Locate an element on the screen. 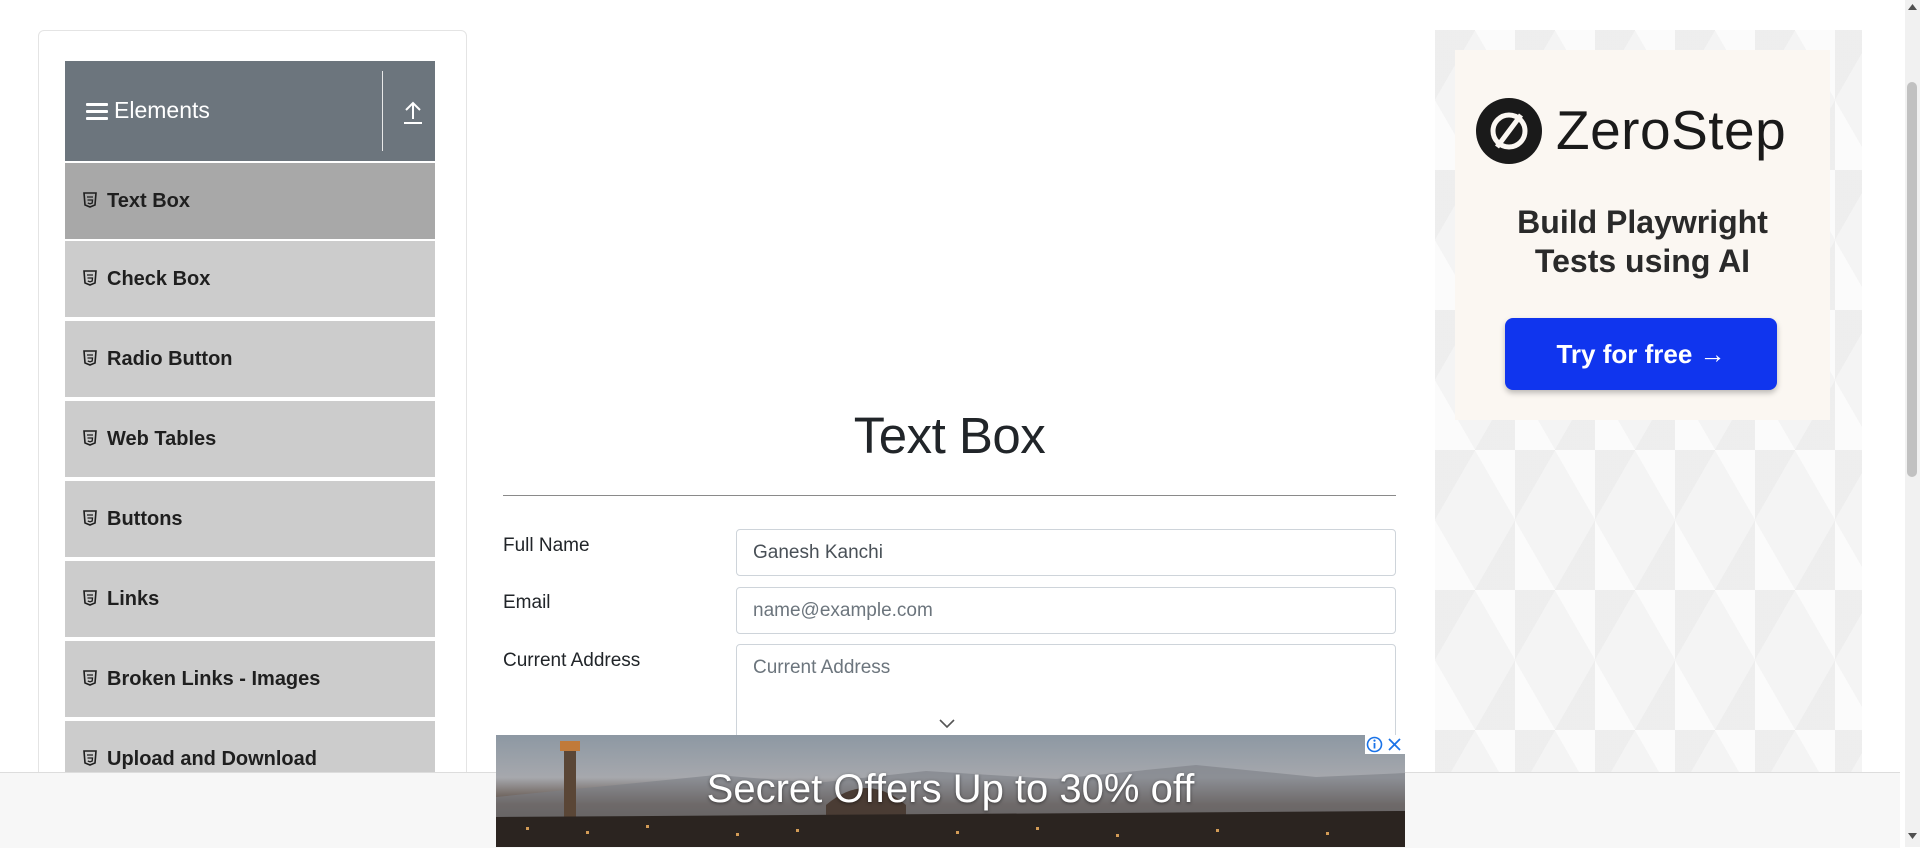  sidebar-item-label: Upload and Download is located at coordinates (212, 759).